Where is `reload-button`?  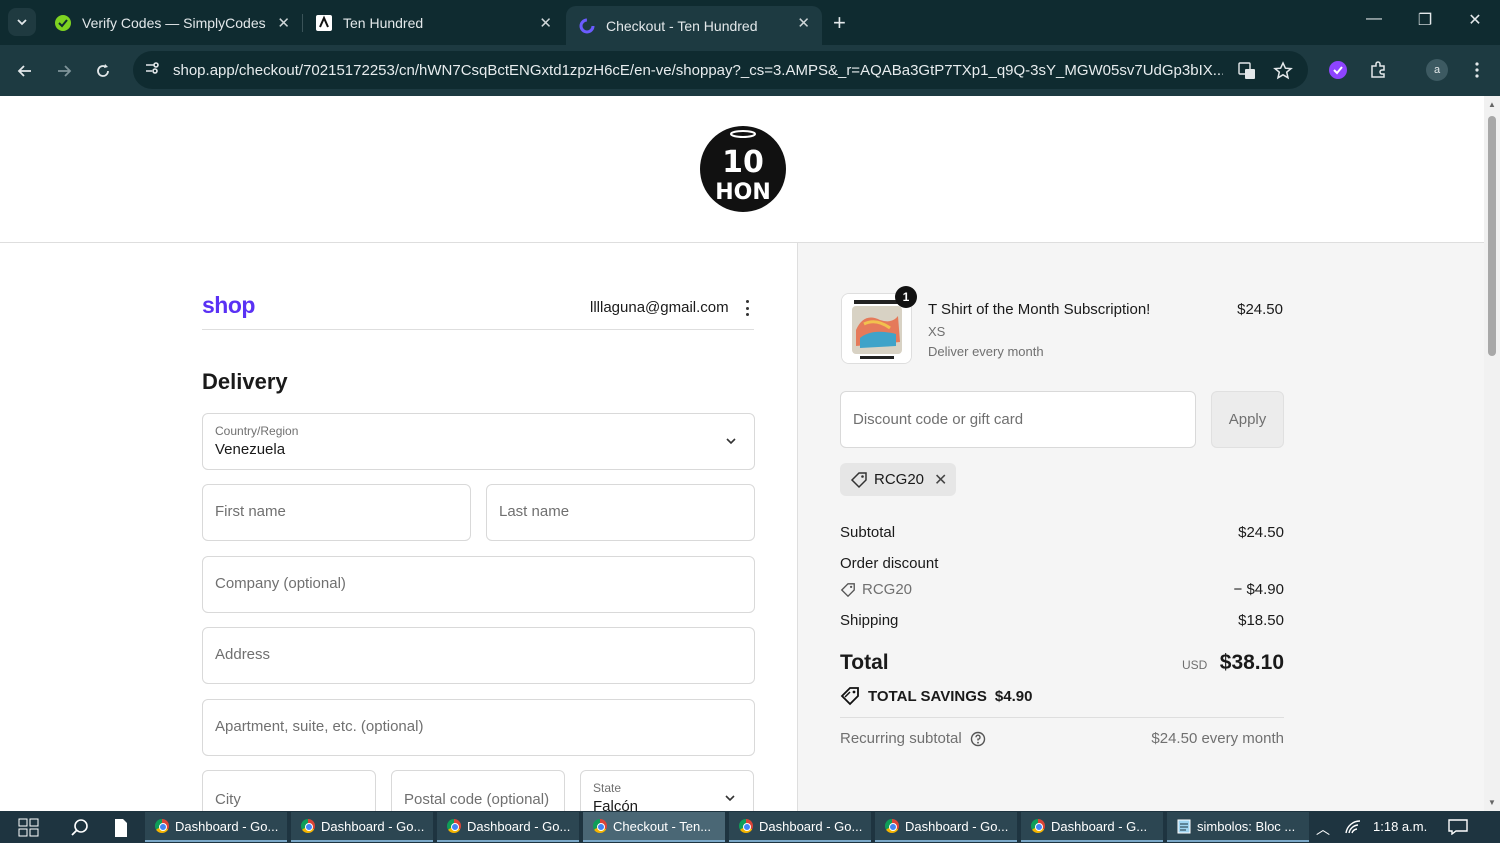
reload-button is located at coordinates (103, 71).